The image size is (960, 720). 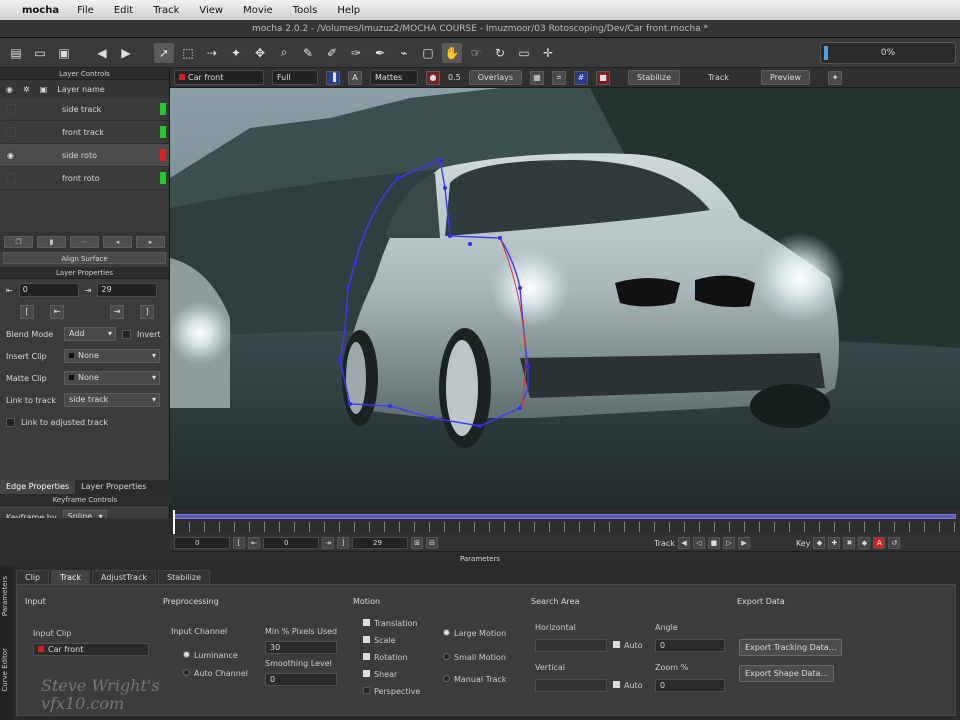 What do you see at coordinates (879, 543) in the screenshot?
I see `autokey-icon: A` at bounding box center [879, 543].